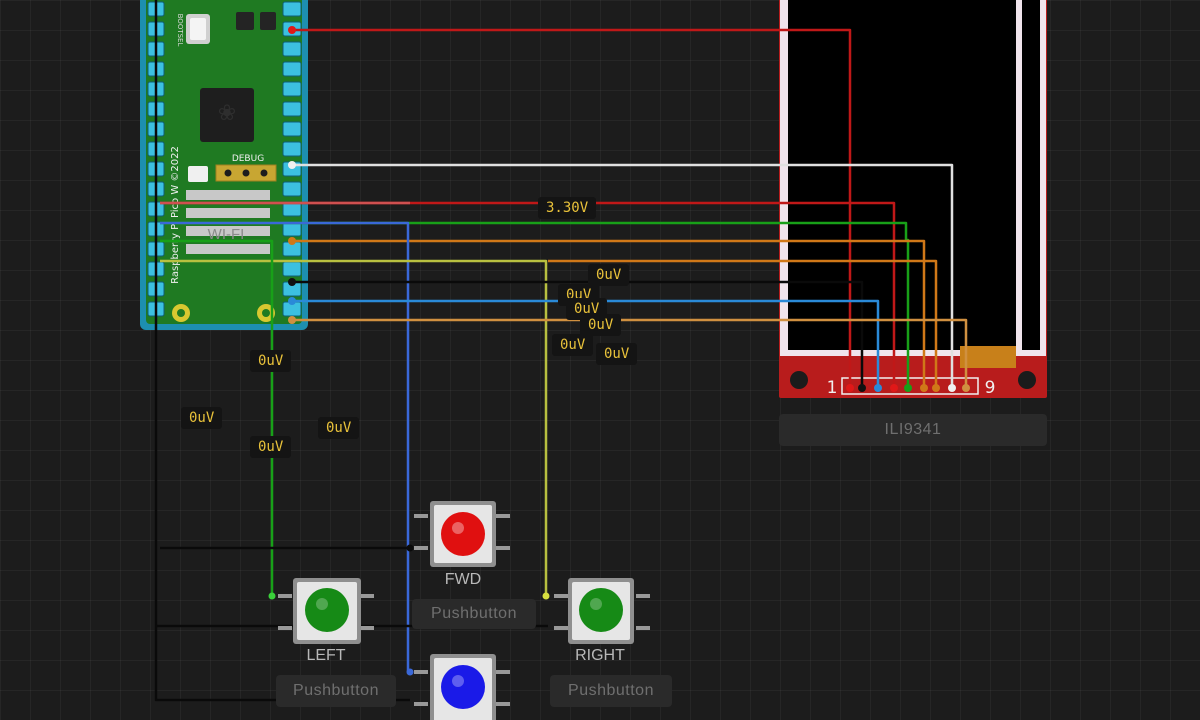 Image resolution: width=1200 pixels, height=720 pixels. I want to click on display-pin-end-label: 9, so click(990, 388).